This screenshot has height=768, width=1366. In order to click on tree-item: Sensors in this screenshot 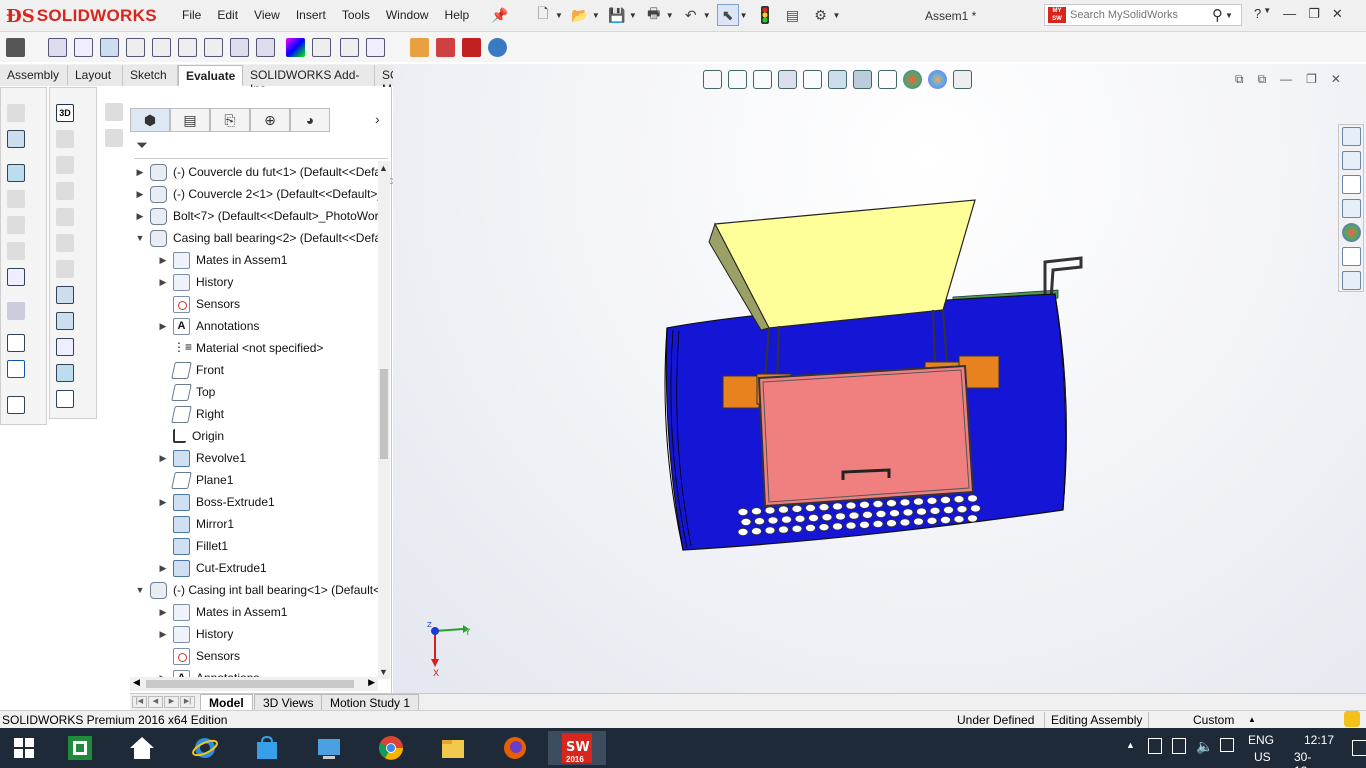, I will do `click(198, 304)`.